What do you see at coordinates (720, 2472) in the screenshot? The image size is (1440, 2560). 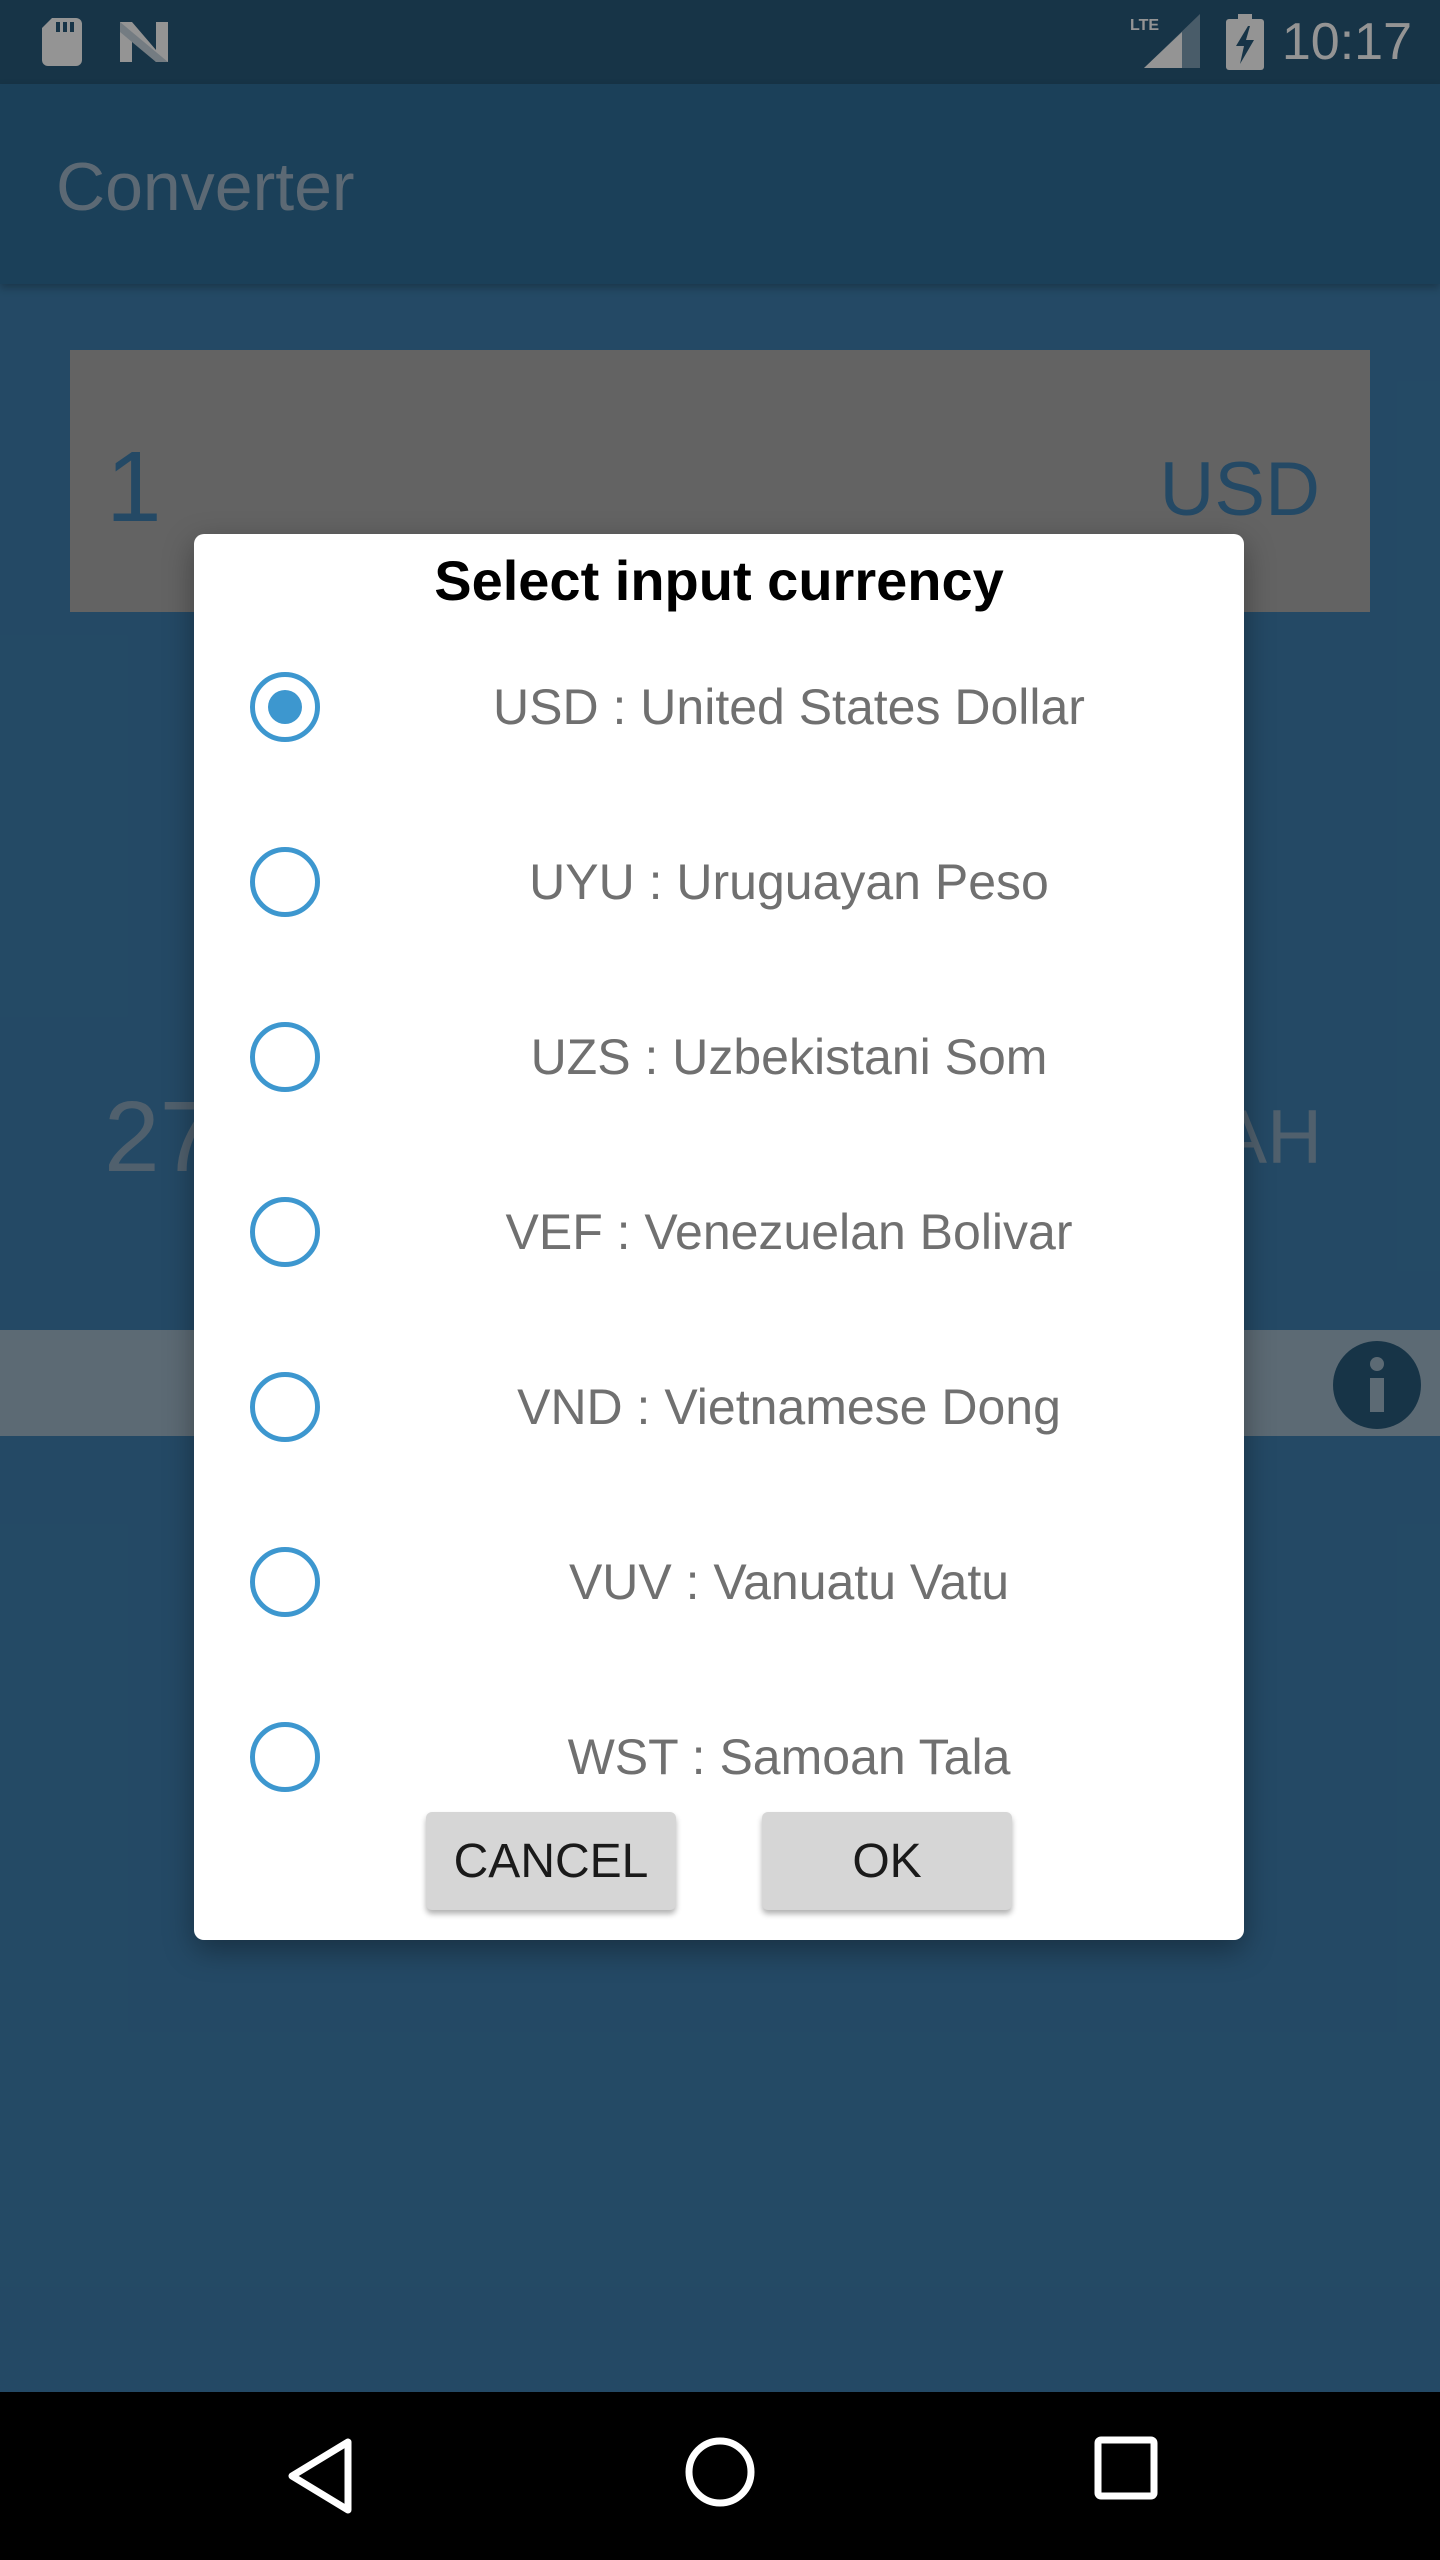 I see `home-icon` at bounding box center [720, 2472].